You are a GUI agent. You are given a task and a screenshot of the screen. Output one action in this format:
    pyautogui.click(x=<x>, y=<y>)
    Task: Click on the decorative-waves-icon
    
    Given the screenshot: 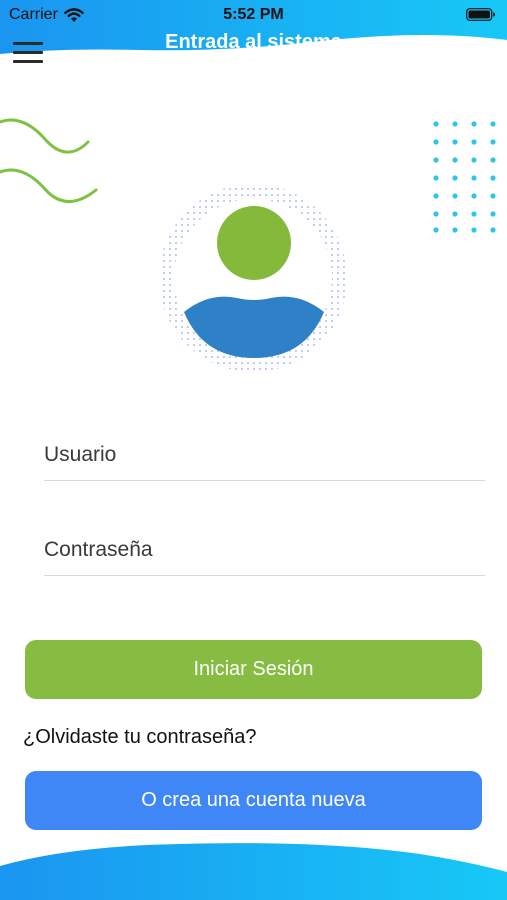 What is the action you would take?
    pyautogui.click(x=49, y=160)
    